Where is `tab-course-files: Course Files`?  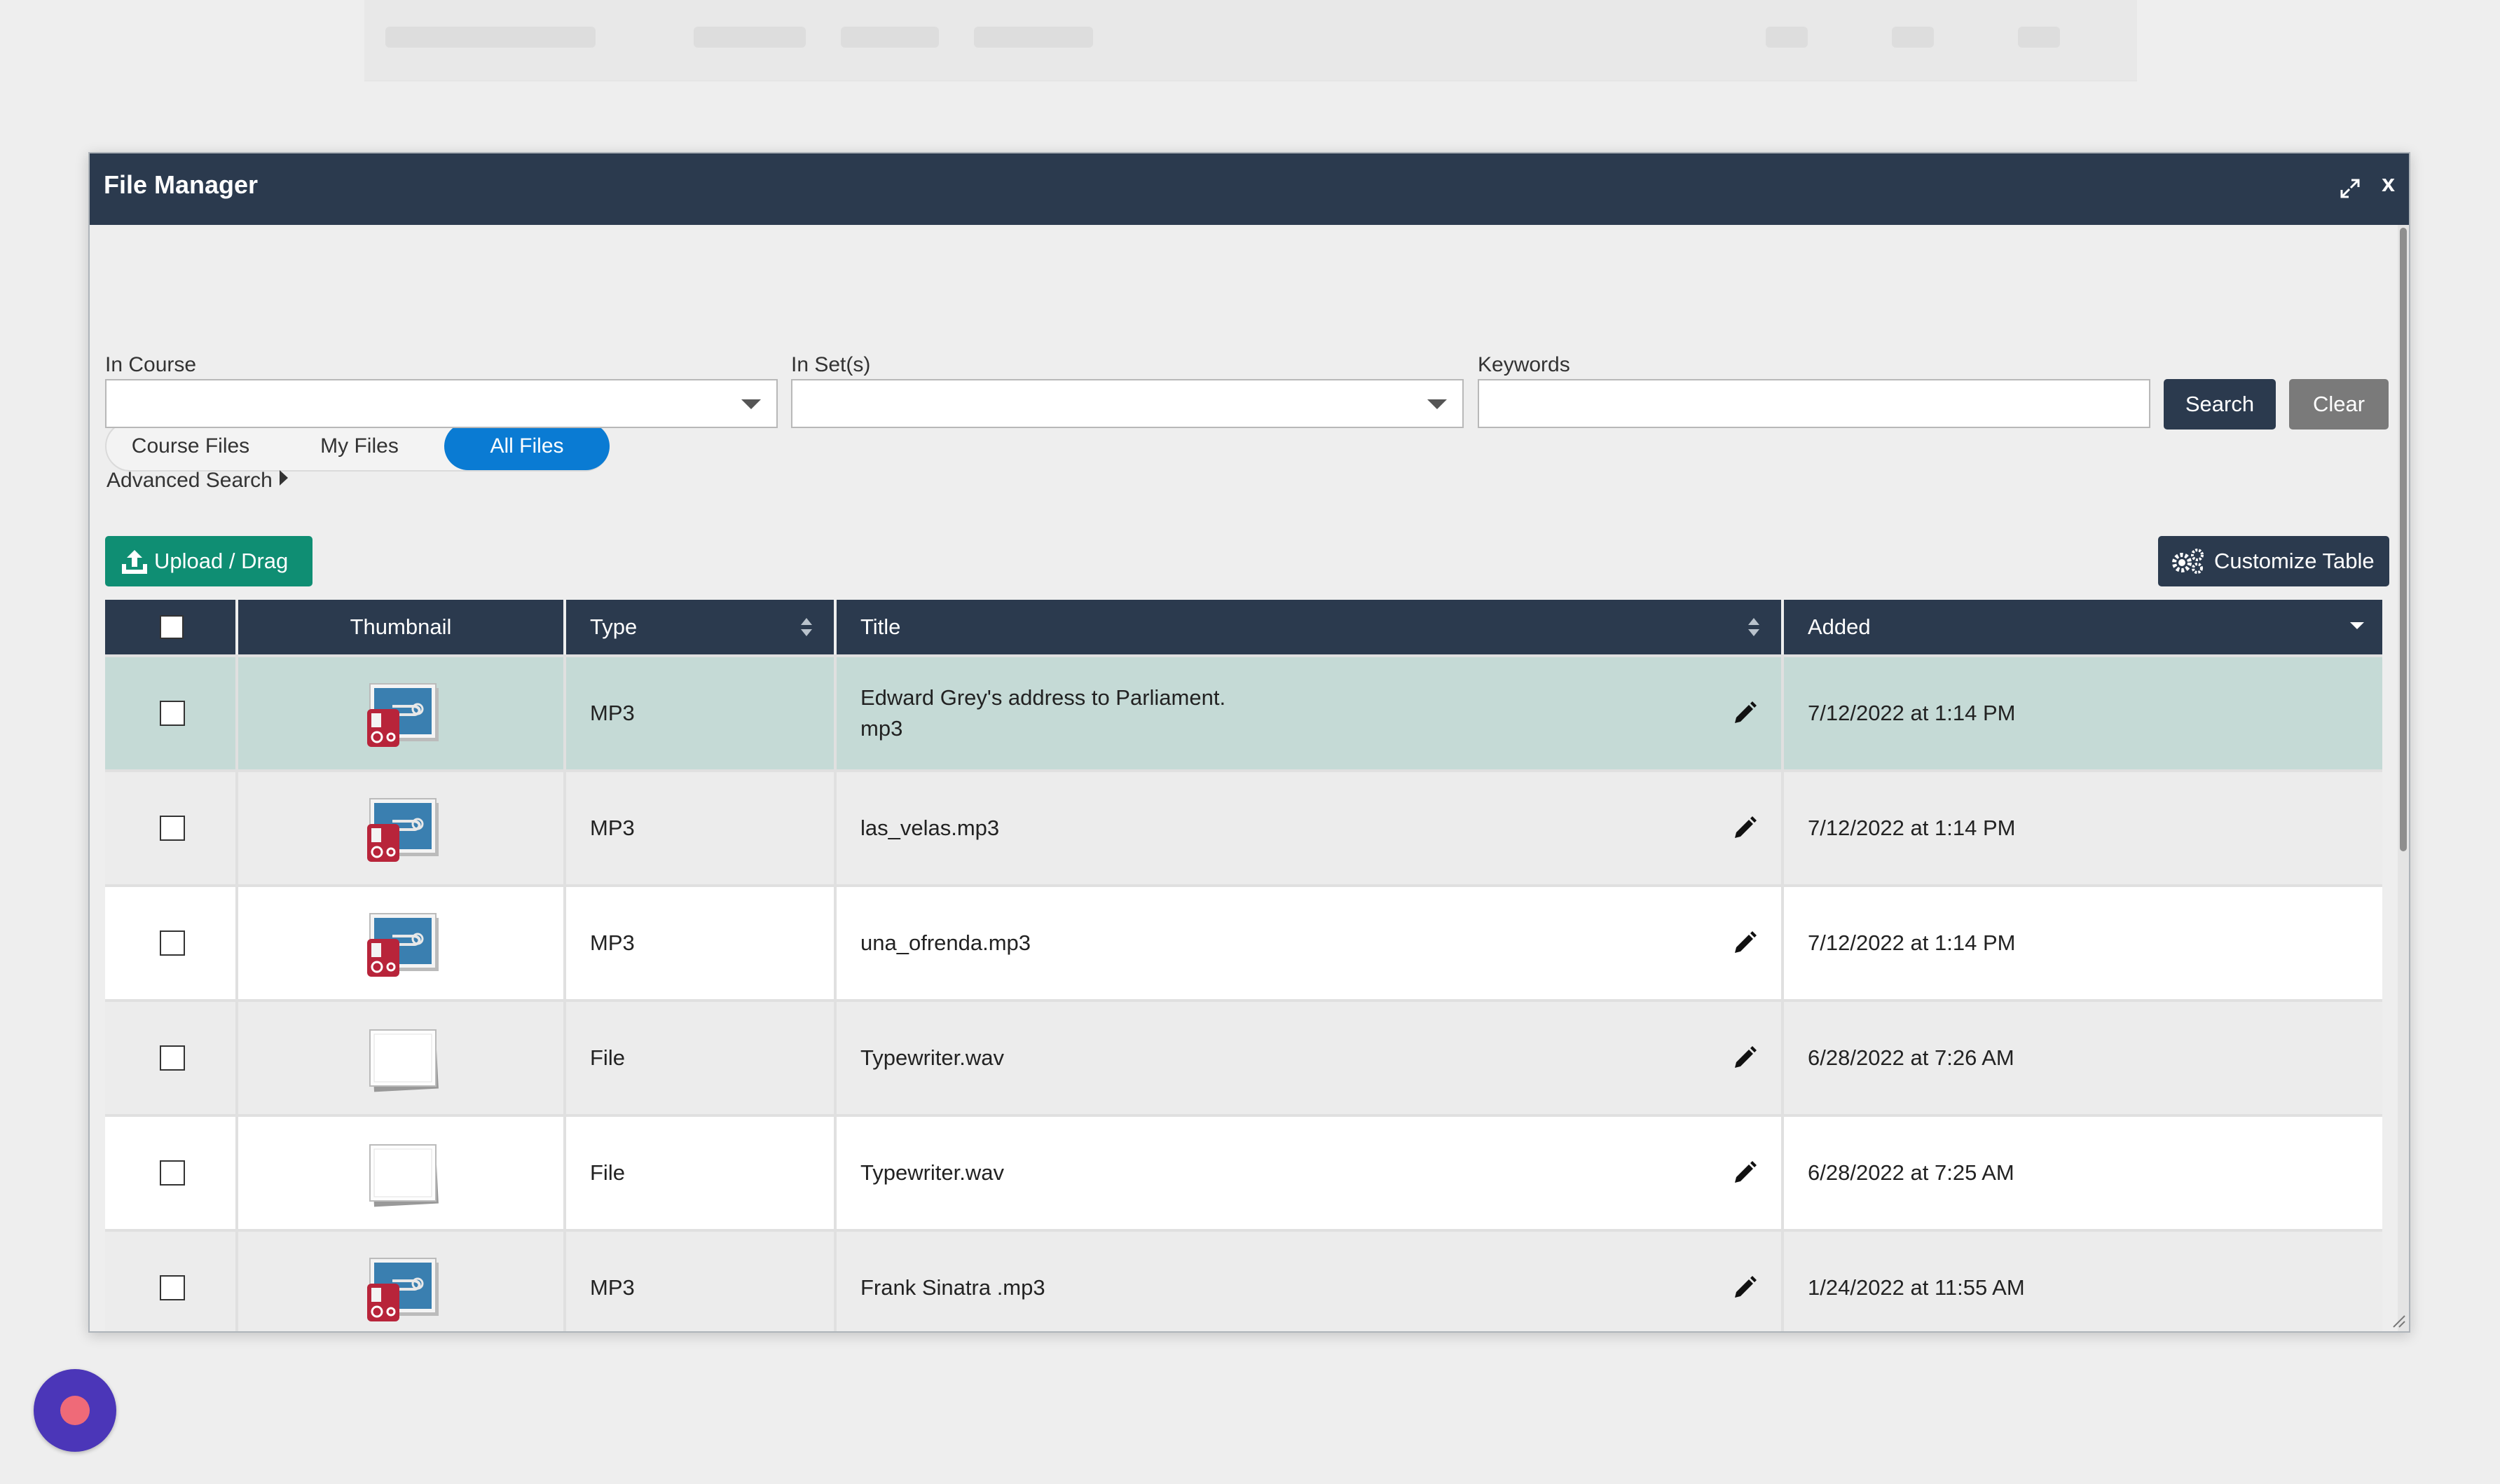 tab-course-files: Course Files is located at coordinates (191, 446).